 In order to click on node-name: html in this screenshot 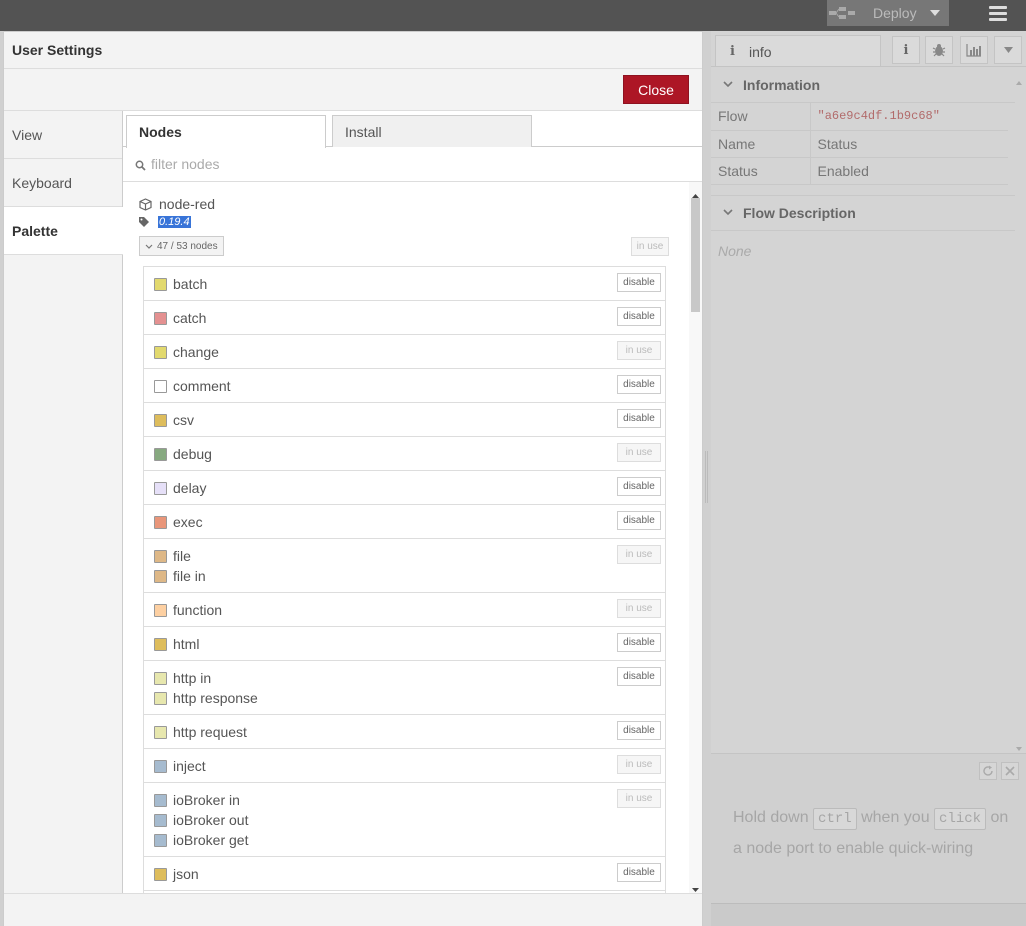, I will do `click(186, 644)`.